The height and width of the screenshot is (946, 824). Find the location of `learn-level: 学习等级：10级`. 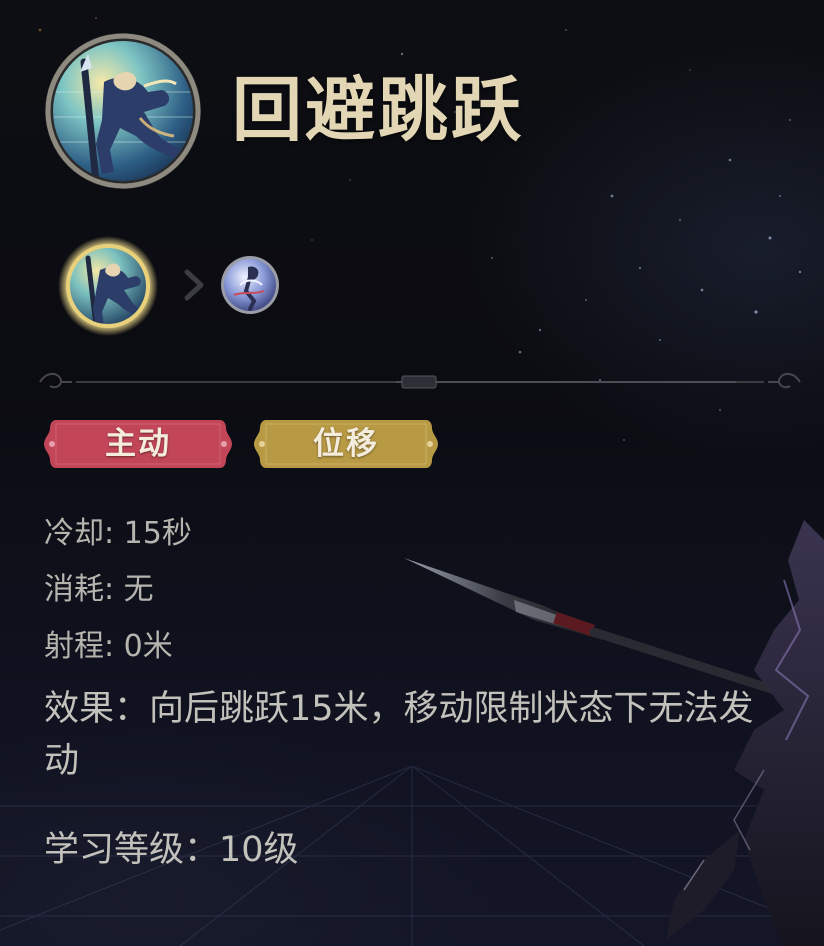

learn-level: 学习等级：10级 is located at coordinates (171, 850).